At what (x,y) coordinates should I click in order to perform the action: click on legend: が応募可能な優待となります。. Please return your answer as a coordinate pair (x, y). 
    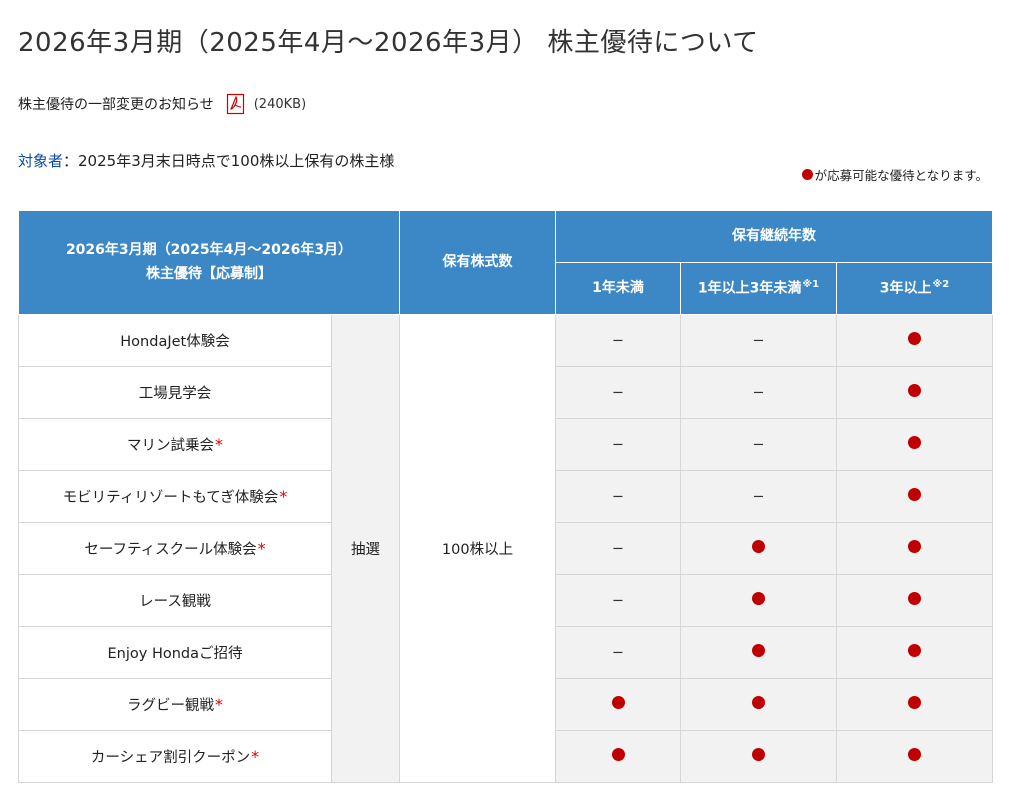
    Looking at the image, I should click on (894, 174).